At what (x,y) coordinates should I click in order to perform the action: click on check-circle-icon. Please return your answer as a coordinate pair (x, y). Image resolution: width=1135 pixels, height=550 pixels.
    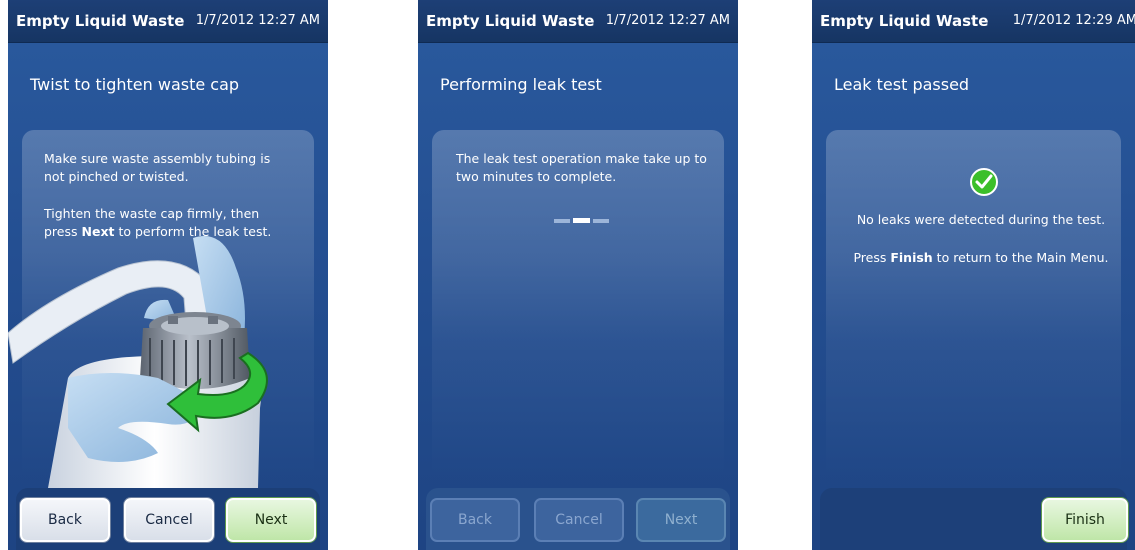
    Looking at the image, I should click on (984, 182).